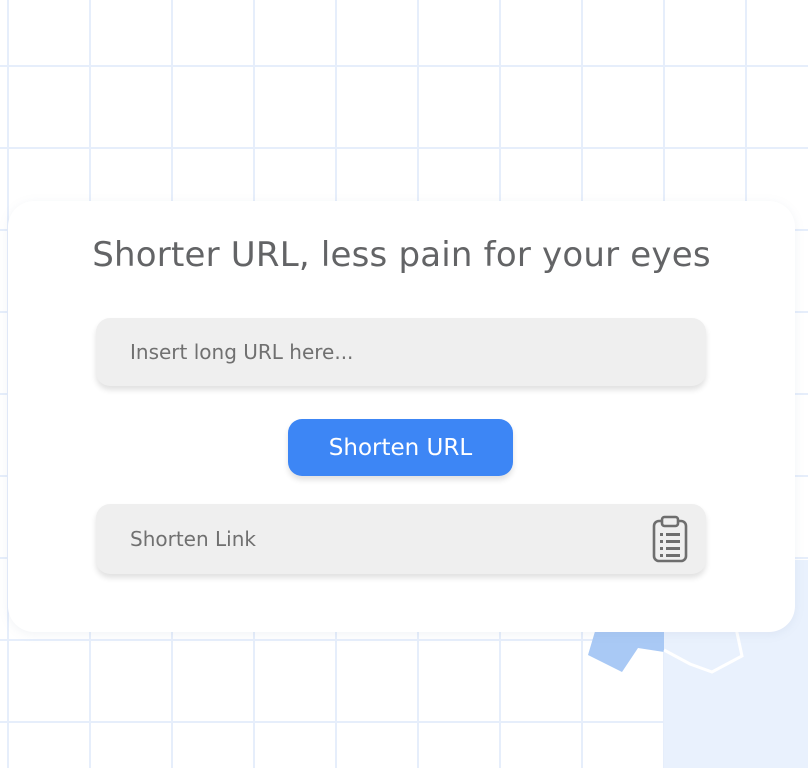  Describe the element at coordinates (401, 255) in the screenshot. I see `page-title: Shorter URL, less pain for your eyes` at that location.